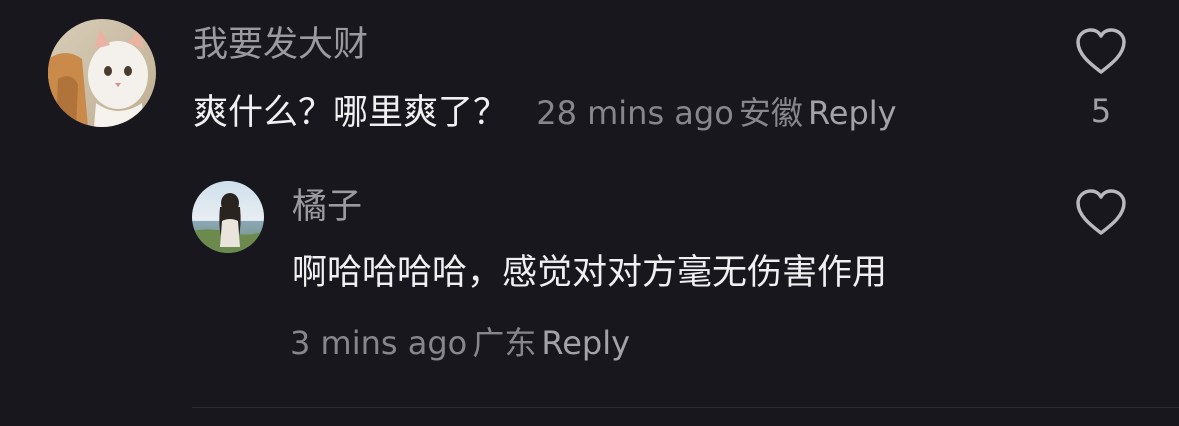 Image resolution: width=1179 pixels, height=426 pixels. What do you see at coordinates (351, 113) in the screenshot?
I see `comment-text: 爽什么？哪里爽了？` at bounding box center [351, 113].